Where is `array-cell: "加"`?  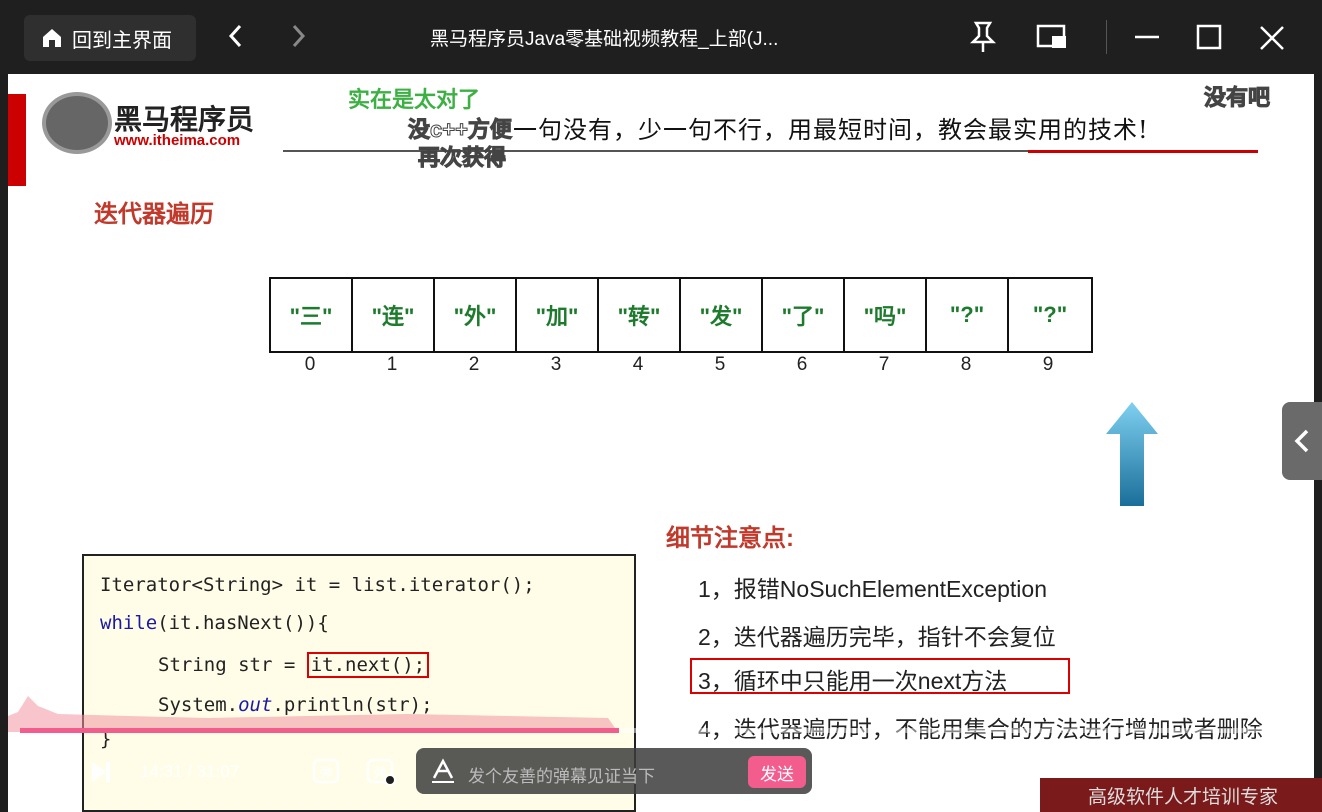 array-cell: "加" is located at coordinates (558, 315).